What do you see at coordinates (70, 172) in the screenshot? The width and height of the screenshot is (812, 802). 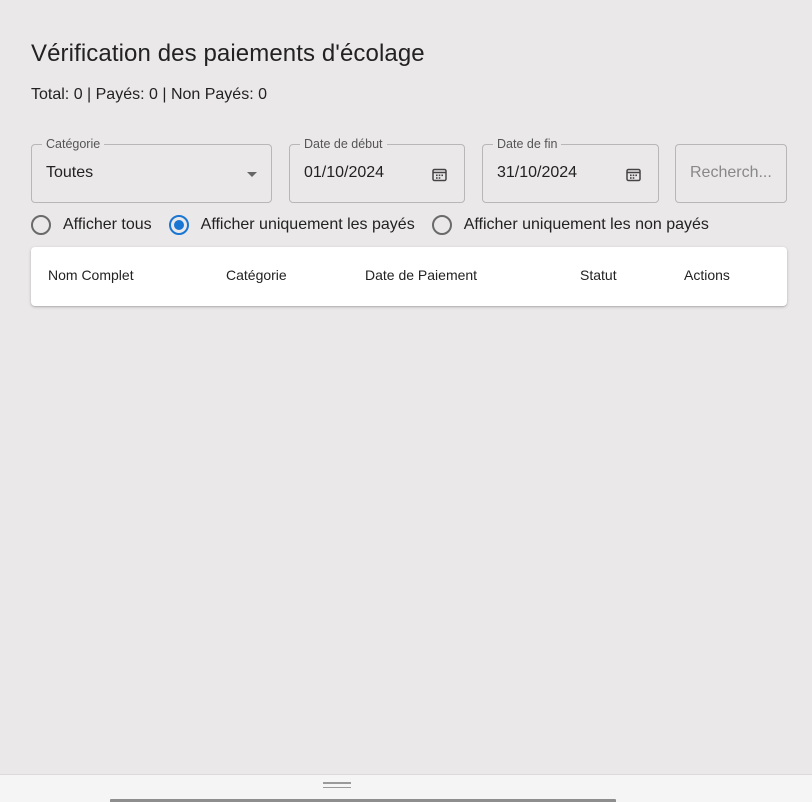 I see `category-value: Toutes` at bounding box center [70, 172].